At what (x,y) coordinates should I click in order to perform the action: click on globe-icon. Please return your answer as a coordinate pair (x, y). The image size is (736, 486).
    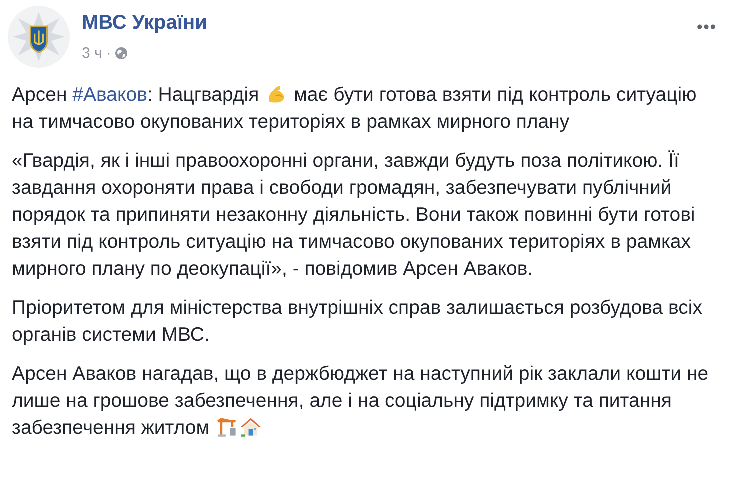
    Looking at the image, I should click on (121, 53).